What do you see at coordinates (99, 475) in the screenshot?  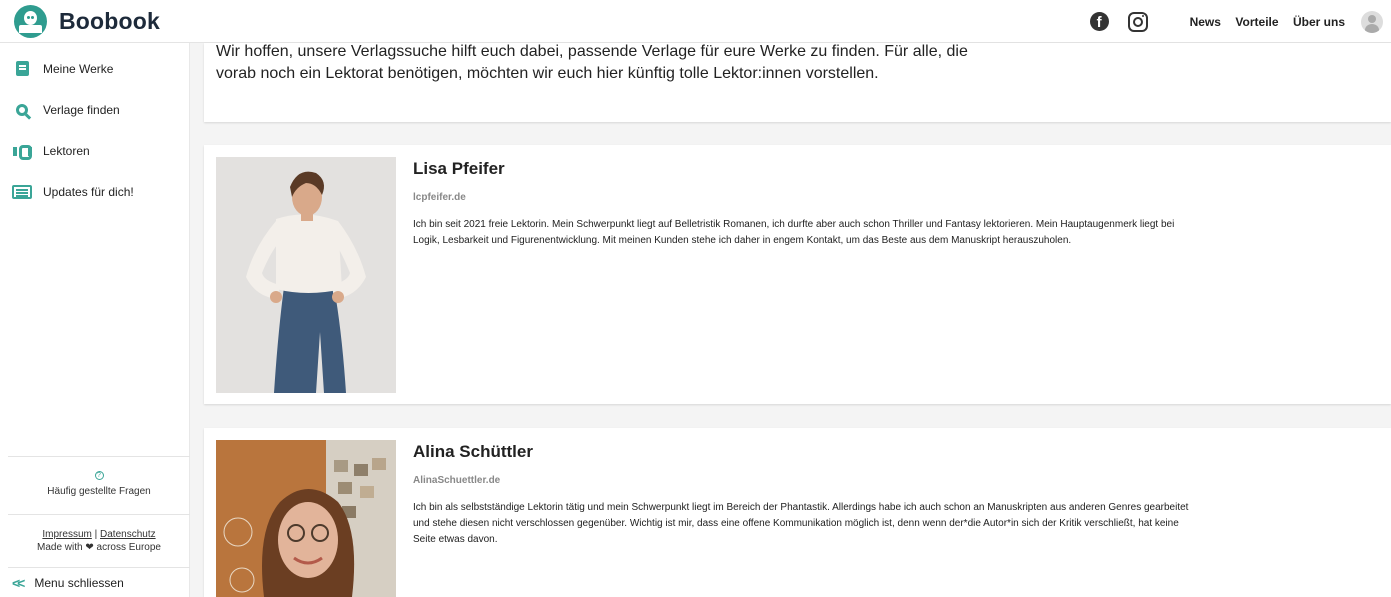 I see `help-icon: ?` at bounding box center [99, 475].